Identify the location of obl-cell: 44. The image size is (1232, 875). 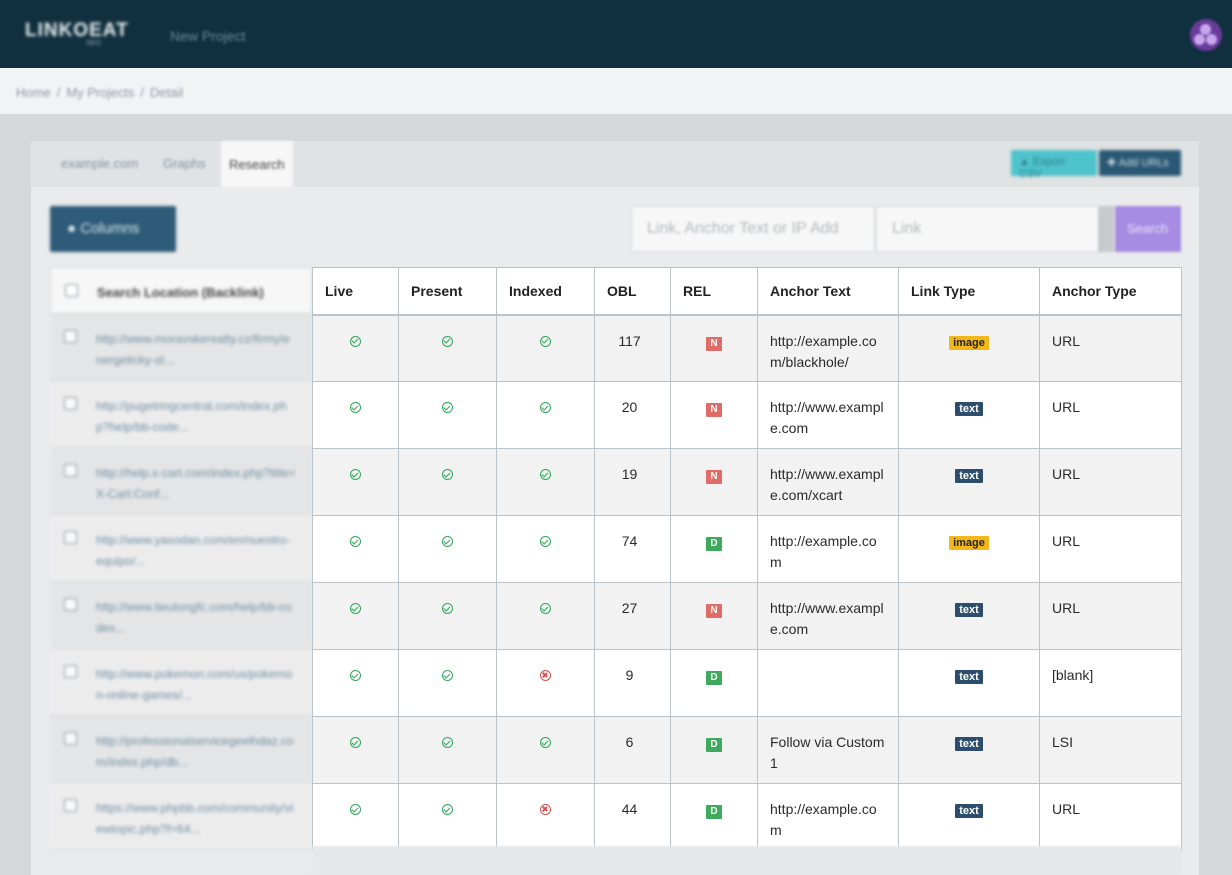
(632, 817).